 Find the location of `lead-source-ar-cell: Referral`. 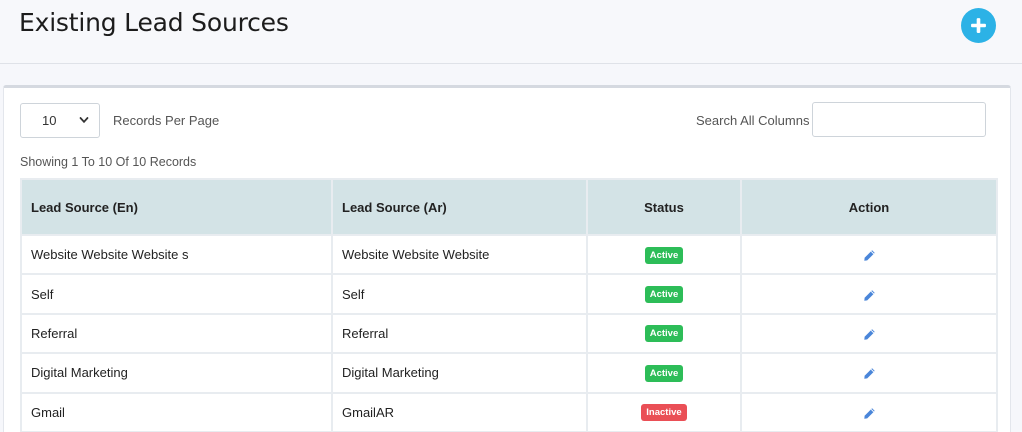

lead-source-ar-cell: Referral is located at coordinates (459, 333).